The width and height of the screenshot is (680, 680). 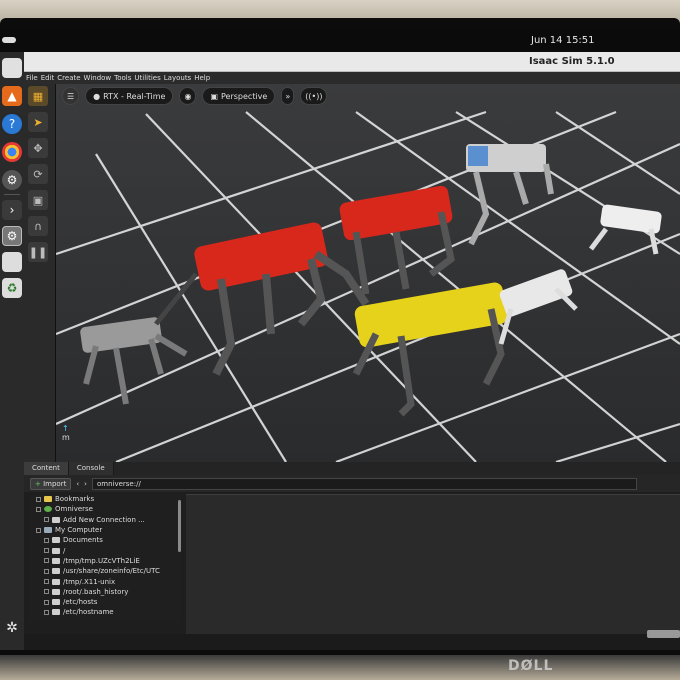 I want to click on vlc-icon: ▲, so click(x=12, y=96).